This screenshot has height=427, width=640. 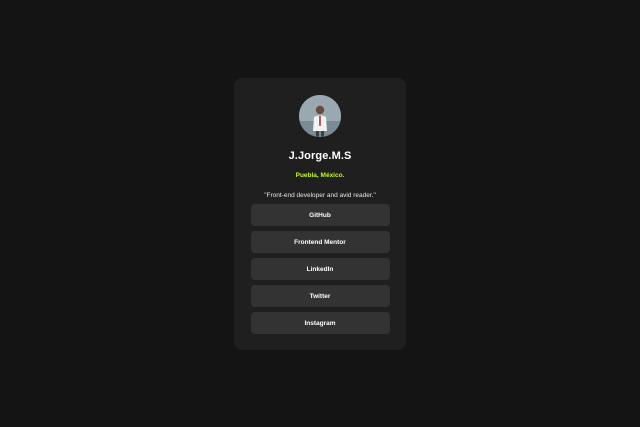 What do you see at coordinates (320, 296) in the screenshot?
I see `link-twitter-button: Twitter` at bounding box center [320, 296].